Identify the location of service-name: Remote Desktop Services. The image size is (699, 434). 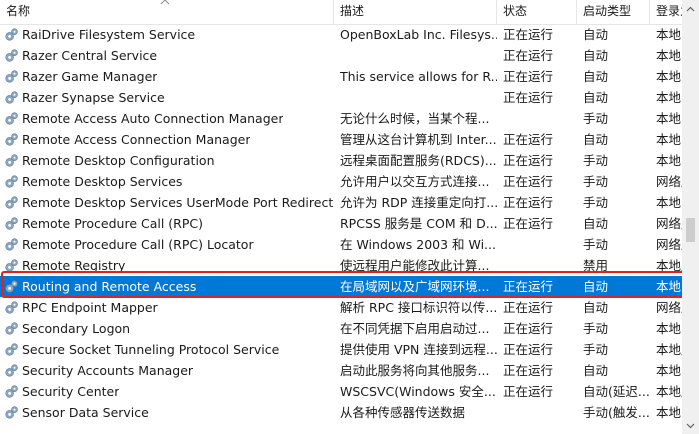
(102, 181).